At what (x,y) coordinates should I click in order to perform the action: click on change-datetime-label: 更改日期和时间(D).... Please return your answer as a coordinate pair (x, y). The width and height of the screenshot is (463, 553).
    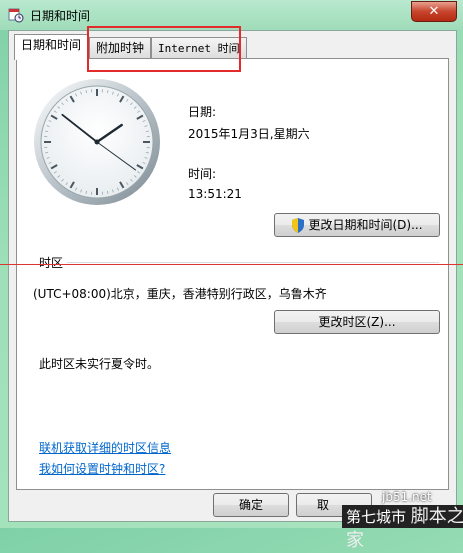
    Looking at the image, I should click on (365, 225).